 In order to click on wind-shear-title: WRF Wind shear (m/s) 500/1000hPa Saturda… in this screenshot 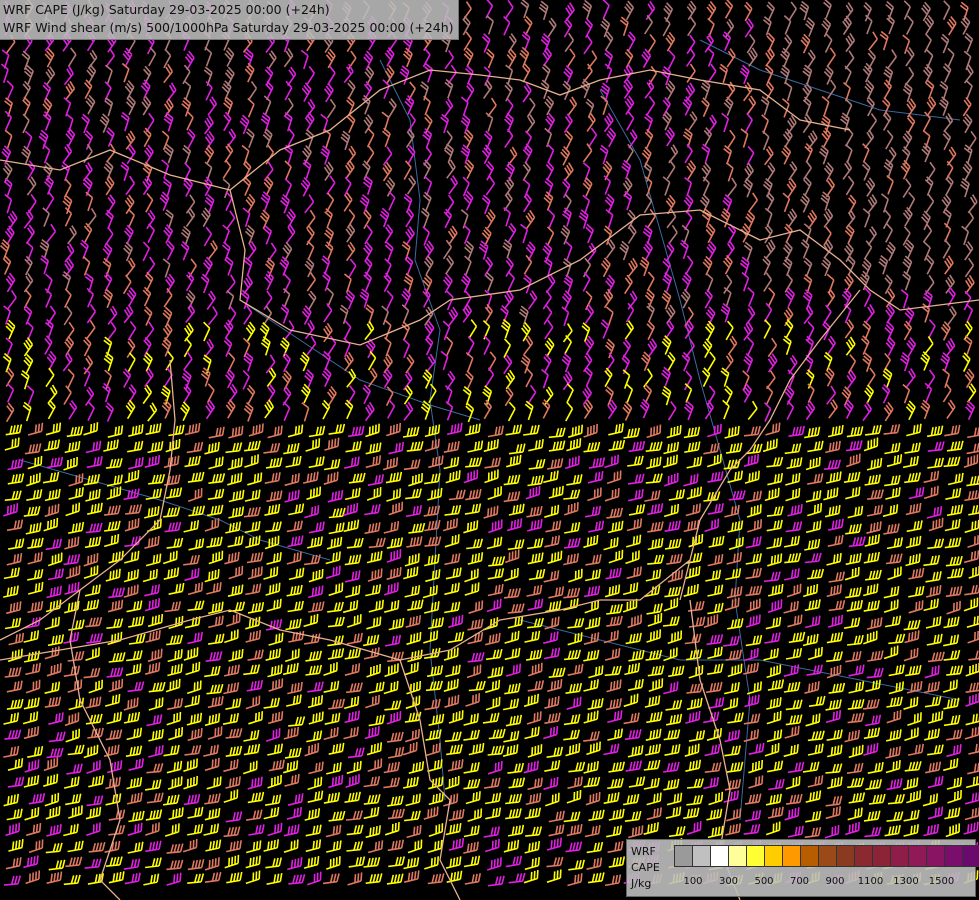, I will do `click(228, 27)`.